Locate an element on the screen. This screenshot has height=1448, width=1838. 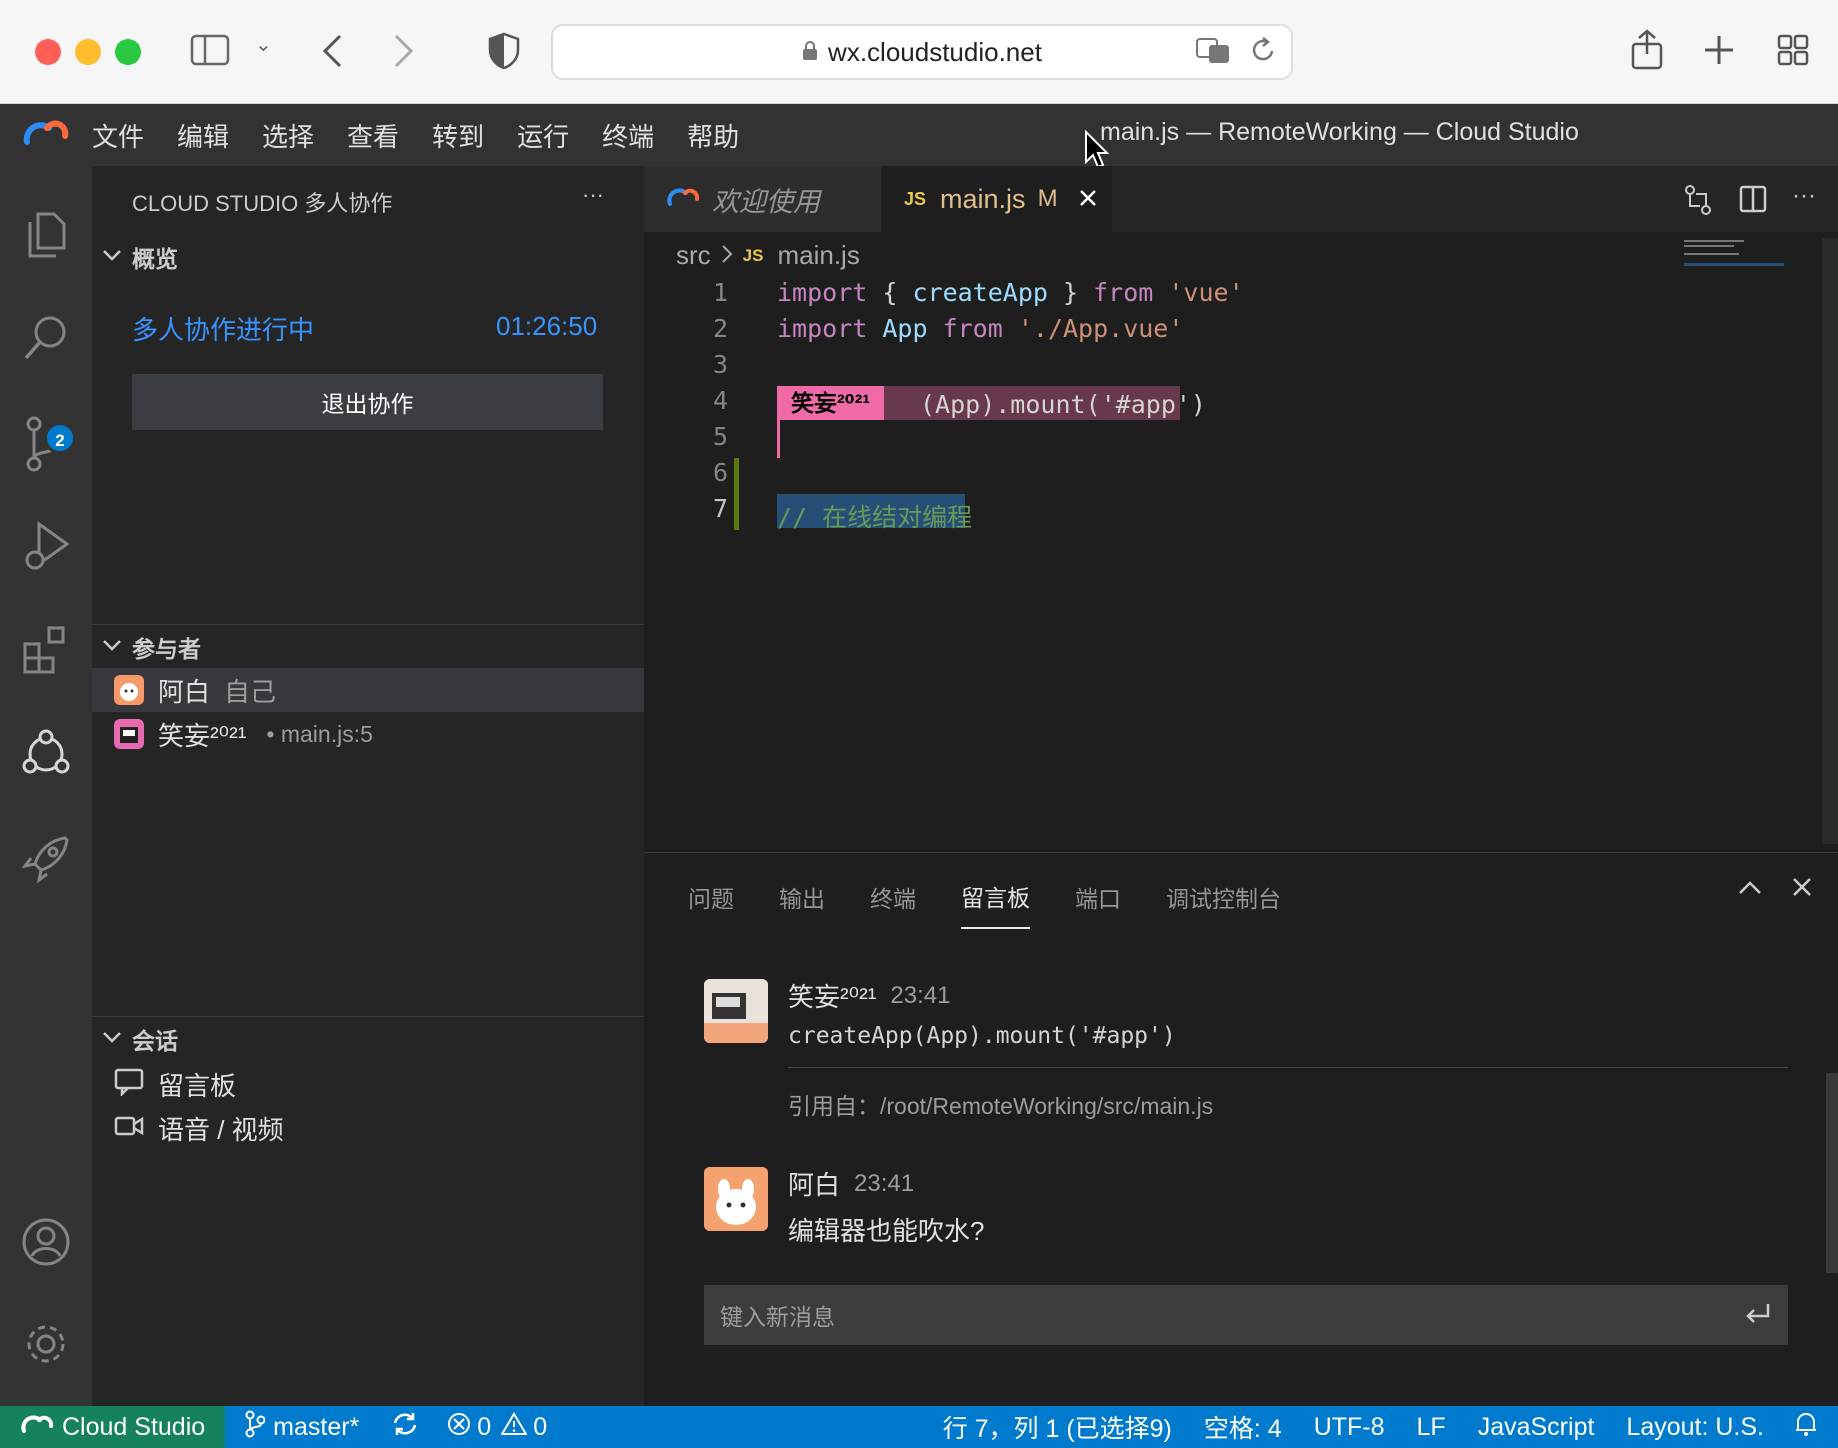
remote-indicator: Cloud Studio is located at coordinates (113, 1427).